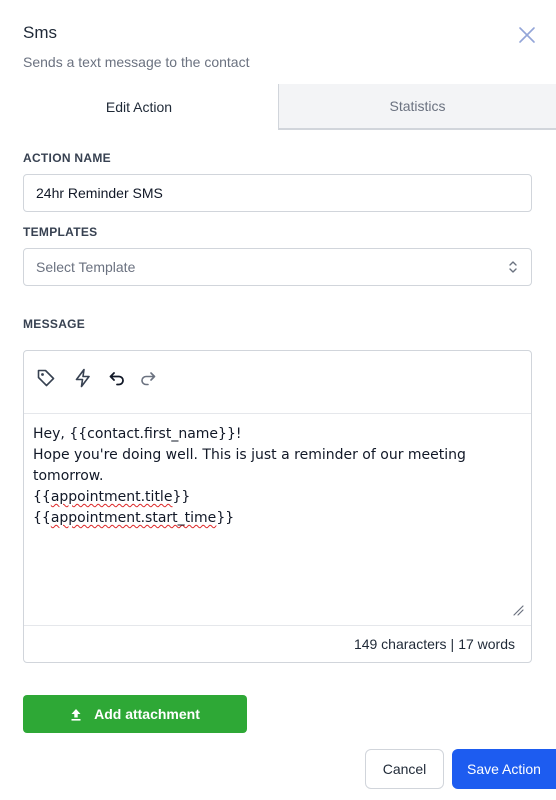  I want to click on message-line: Hey, {{contact.first_name}}!, so click(137, 434).